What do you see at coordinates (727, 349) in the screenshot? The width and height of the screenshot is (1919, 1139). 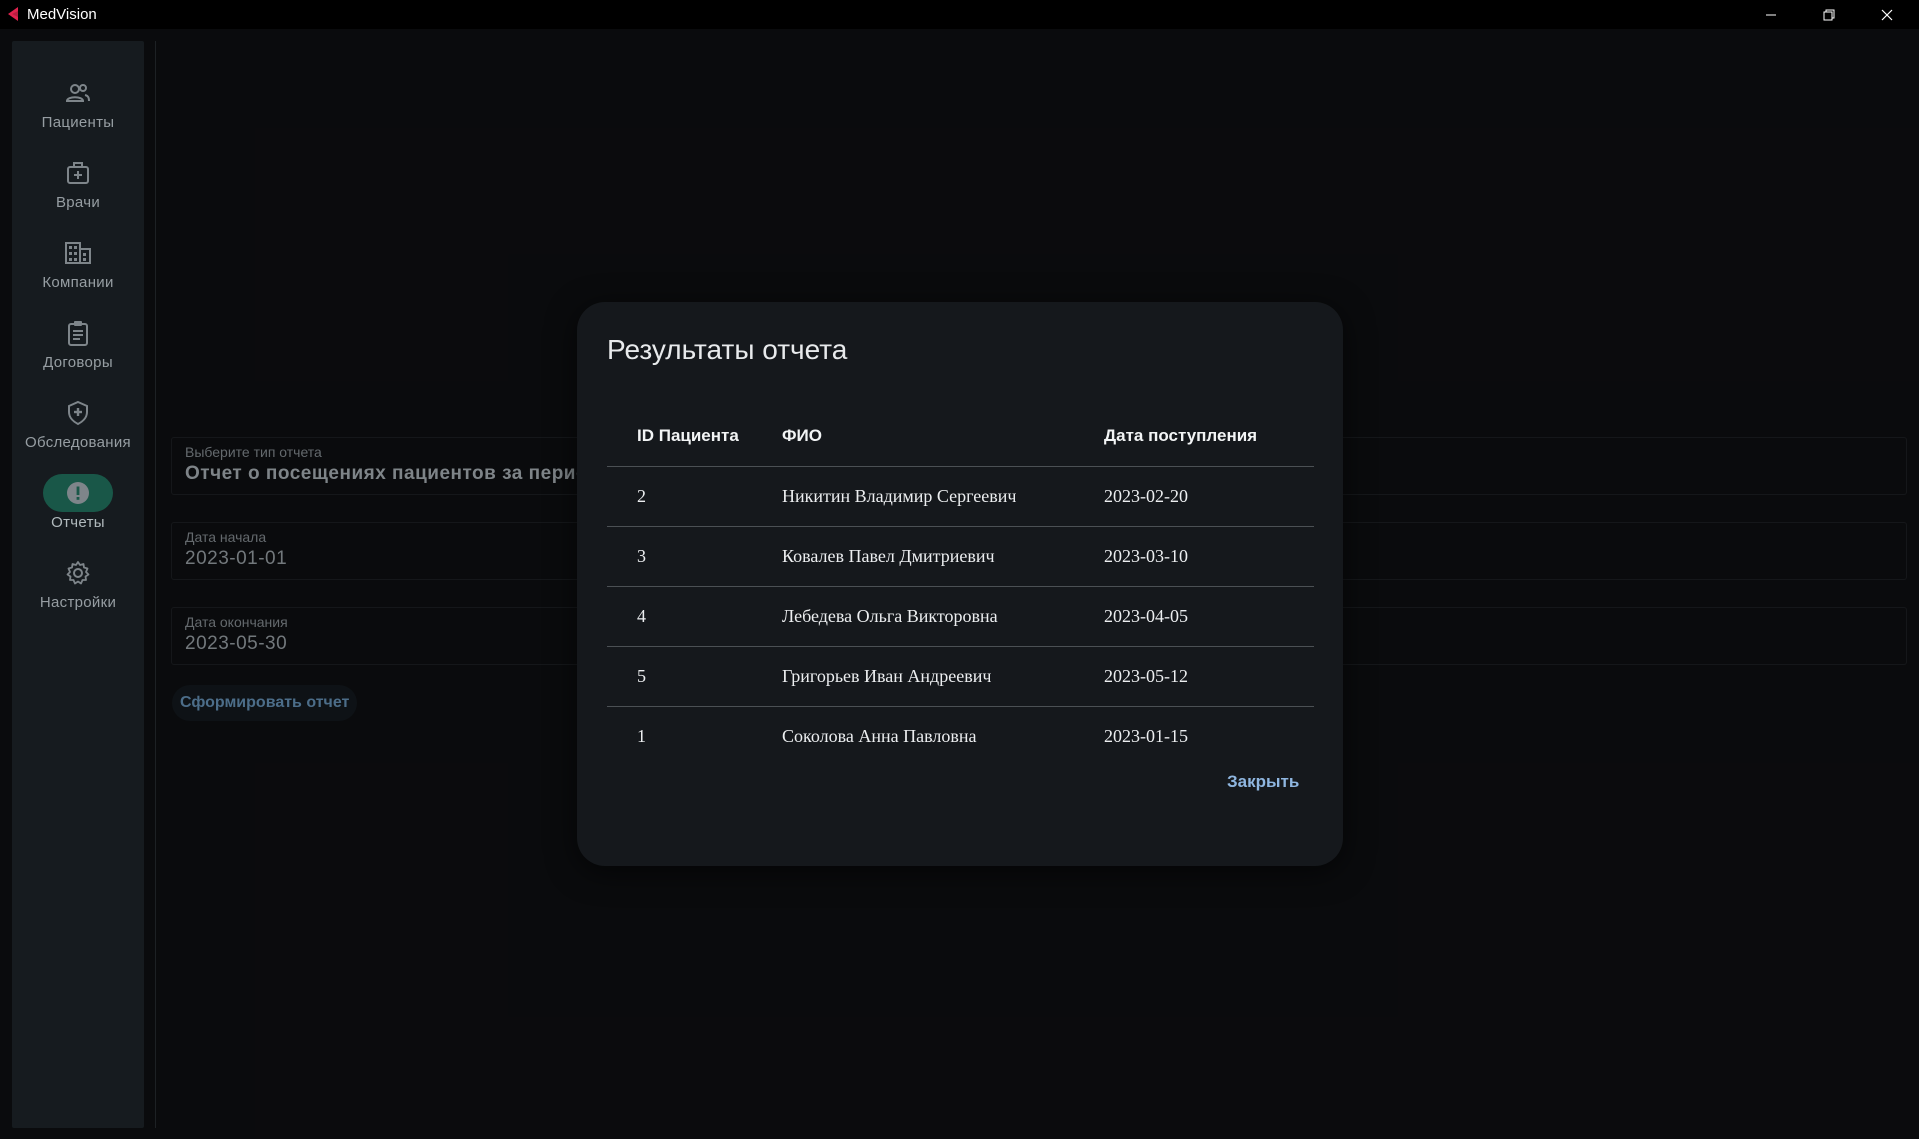 I see `dialog-title: Результаты отчета` at bounding box center [727, 349].